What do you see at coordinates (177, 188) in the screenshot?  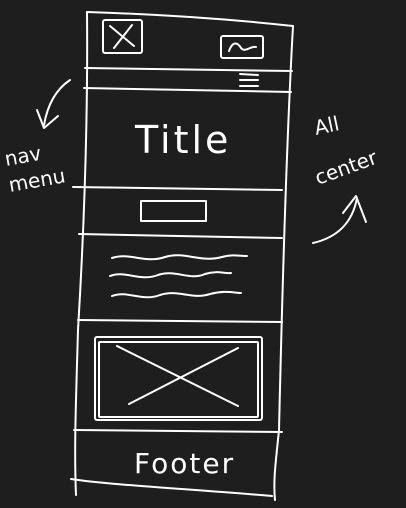 I see `title-divider` at bounding box center [177, 188].